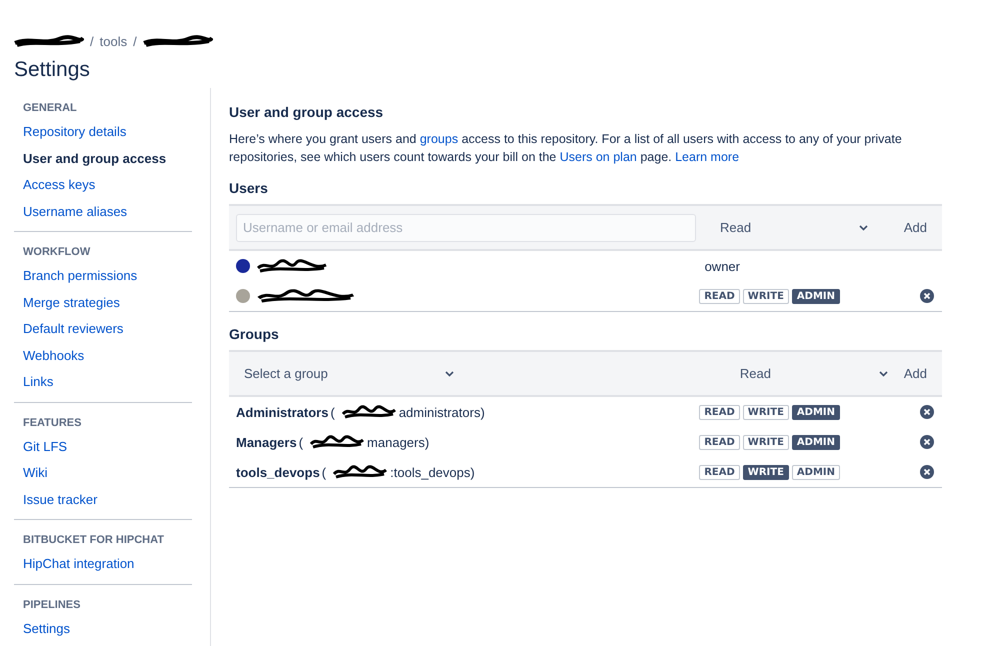 The height and width of the screenshot is (646, 999). I want to click on role-label: owner, so click(722, 266).